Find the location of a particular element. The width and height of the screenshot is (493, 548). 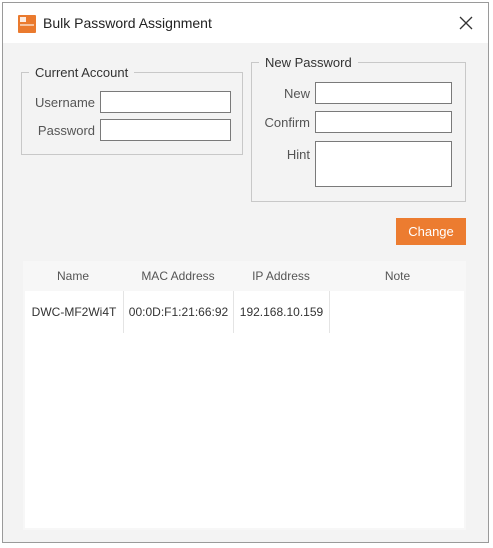

cell-name: DWC-MF2Wi4T is located at coordinates (74, 312).